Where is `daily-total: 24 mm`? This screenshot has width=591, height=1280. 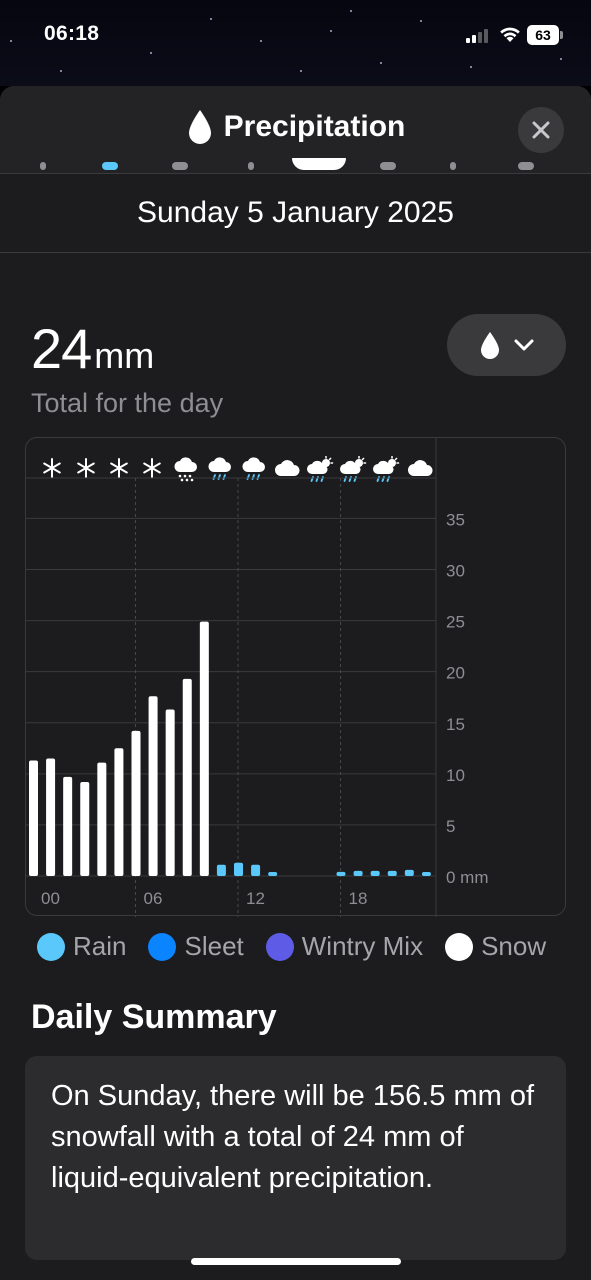 daily-total: 24 mm is located at coordinates (92, 348).